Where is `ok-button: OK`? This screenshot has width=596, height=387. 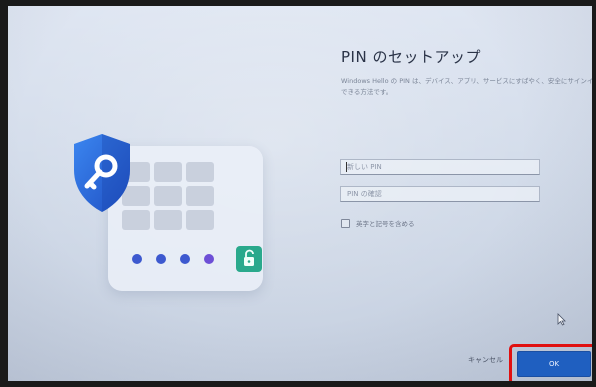
ok-button: OK is located at coordinates (554, 364).